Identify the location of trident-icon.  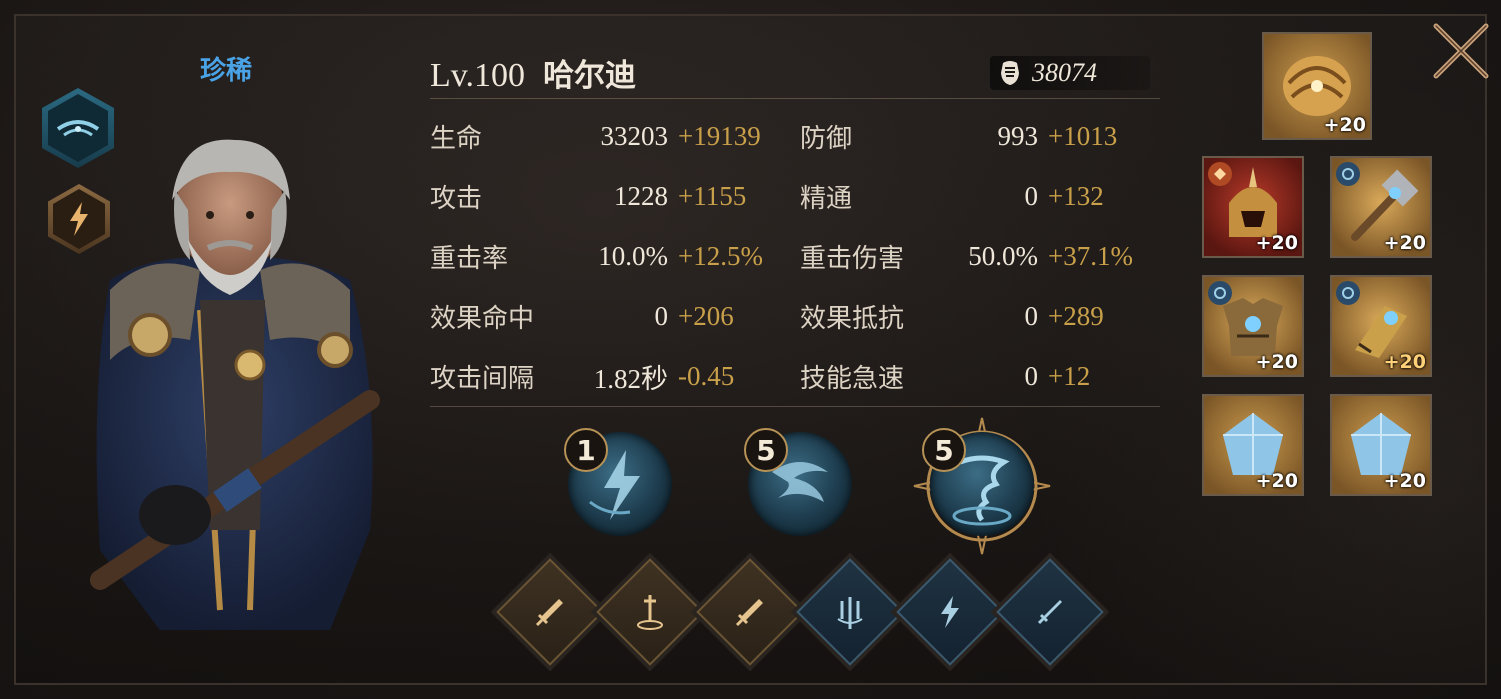
(850, 613).